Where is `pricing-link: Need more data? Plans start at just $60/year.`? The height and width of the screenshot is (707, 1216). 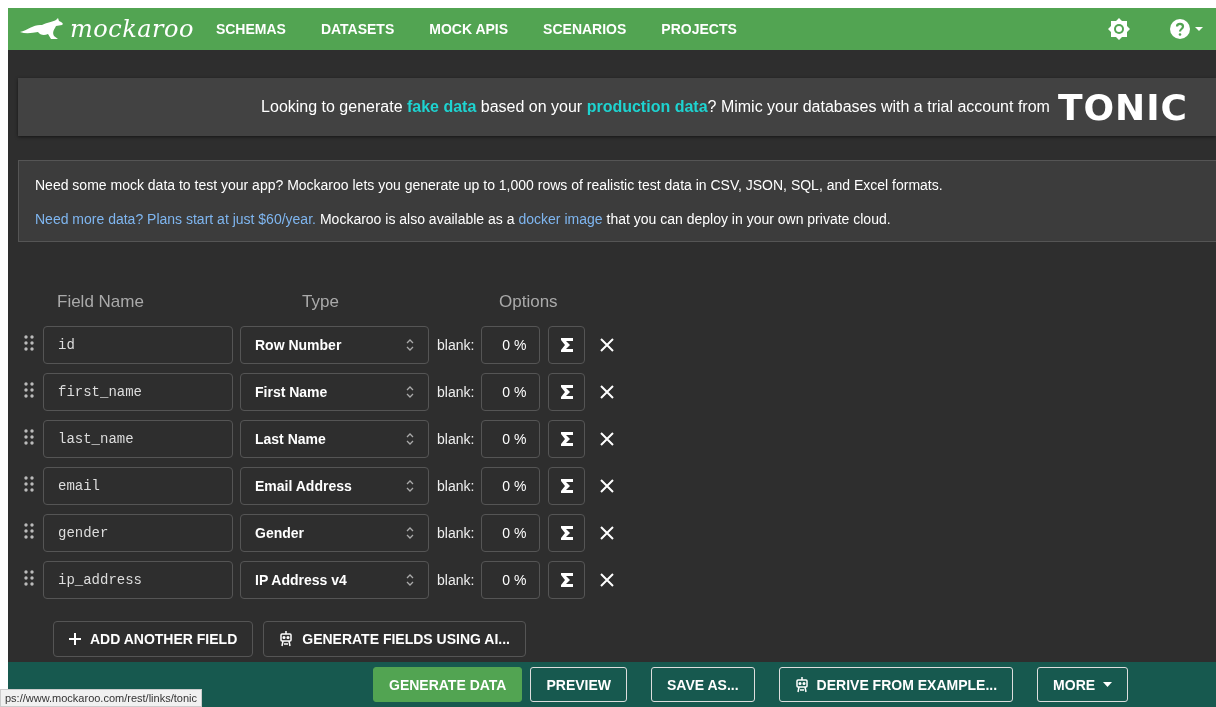
pricing-link: Need more data? Plans start at just $60/year. is located at coordinates (175, 219).